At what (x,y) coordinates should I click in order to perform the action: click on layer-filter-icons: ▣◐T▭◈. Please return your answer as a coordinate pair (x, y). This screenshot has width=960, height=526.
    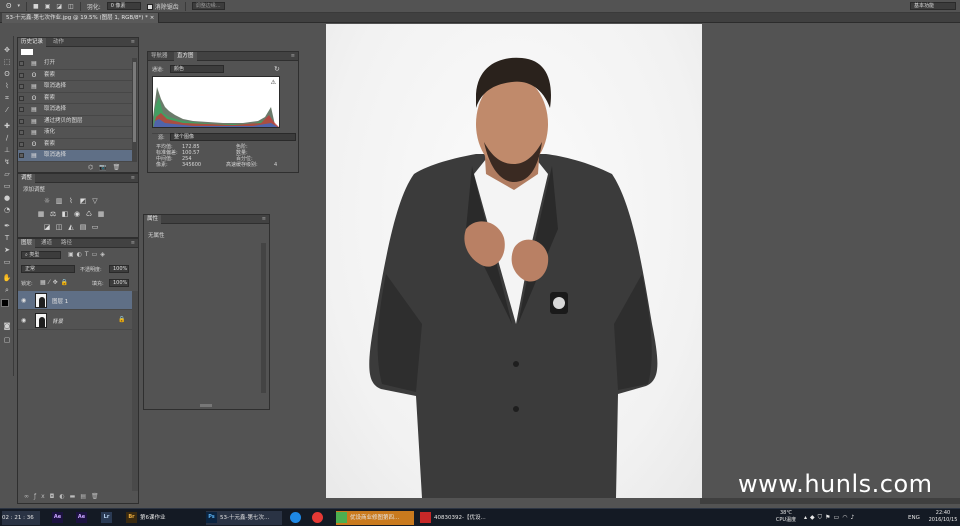
    Looking at the image, I should click on (88, 254).